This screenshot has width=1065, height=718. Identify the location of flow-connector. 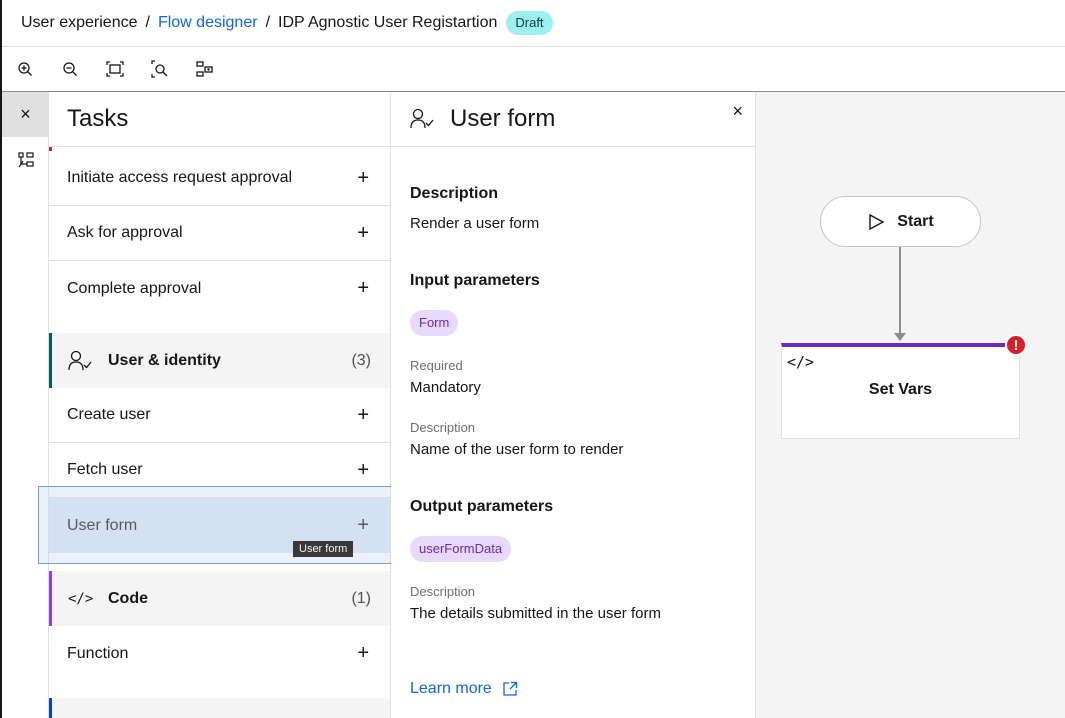
(900, 291).